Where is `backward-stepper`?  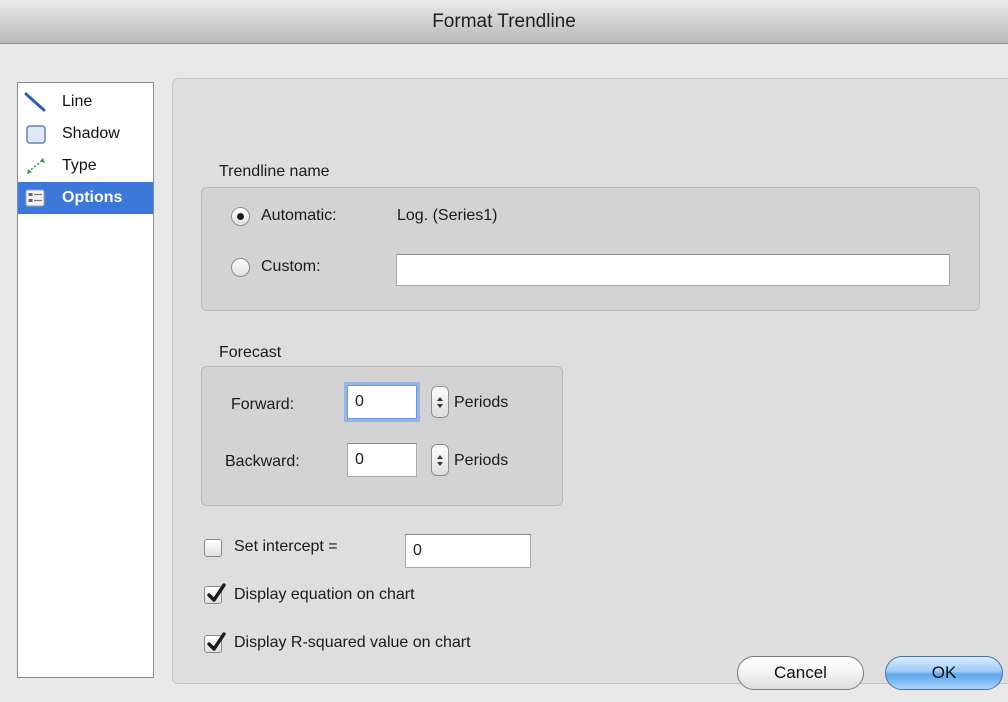 backward-stepper is located at coordinates (440, 460).